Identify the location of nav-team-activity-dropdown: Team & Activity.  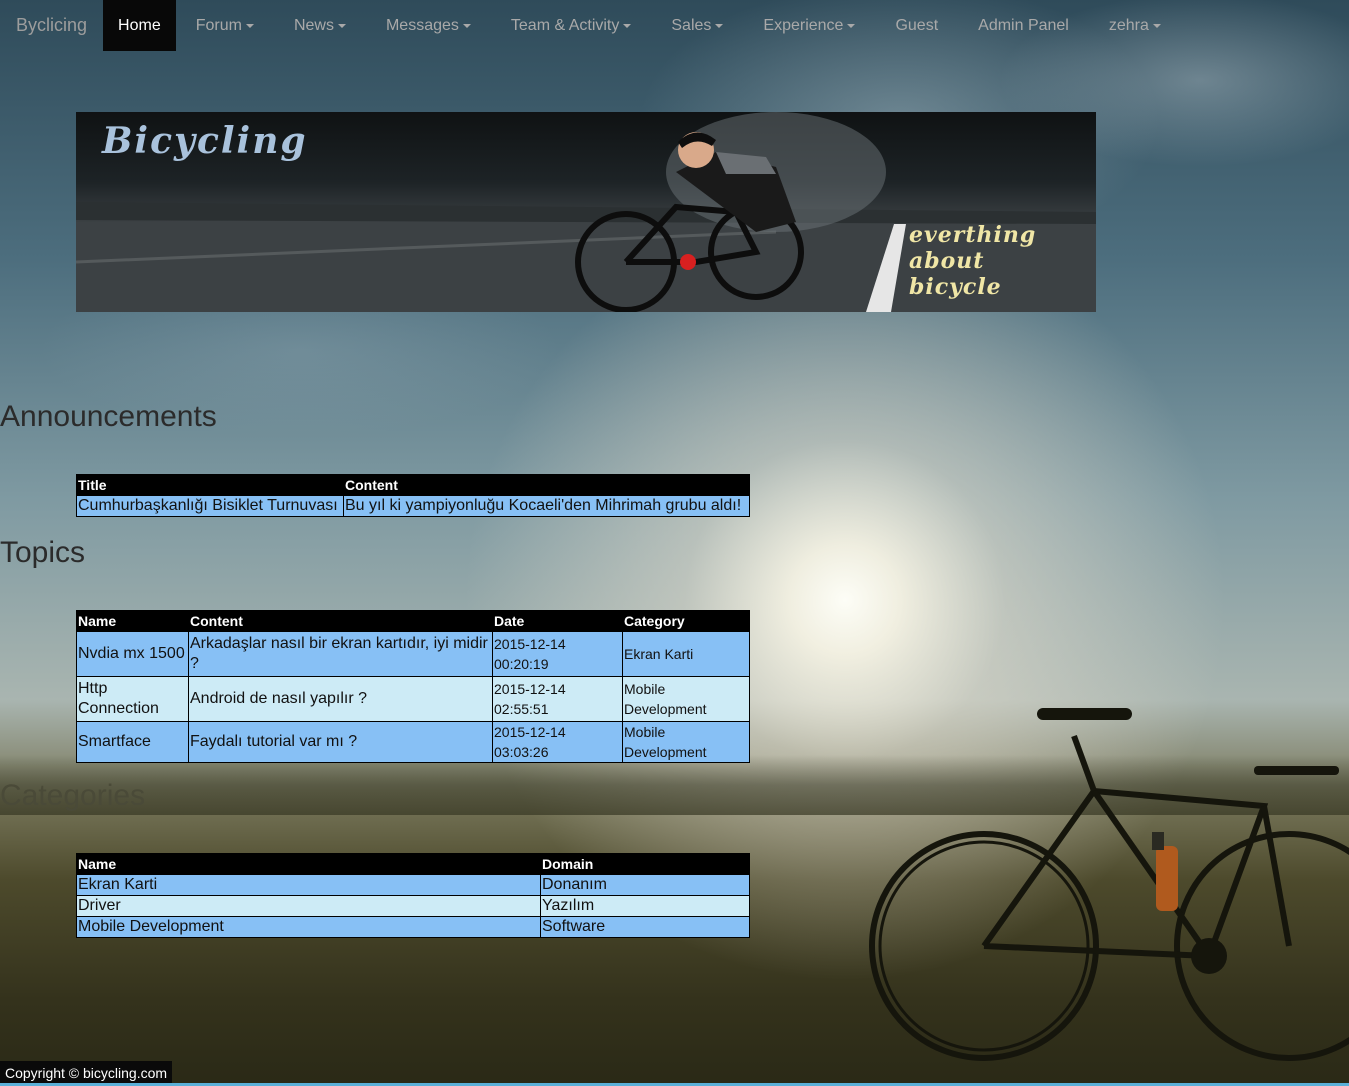
(571, 25).